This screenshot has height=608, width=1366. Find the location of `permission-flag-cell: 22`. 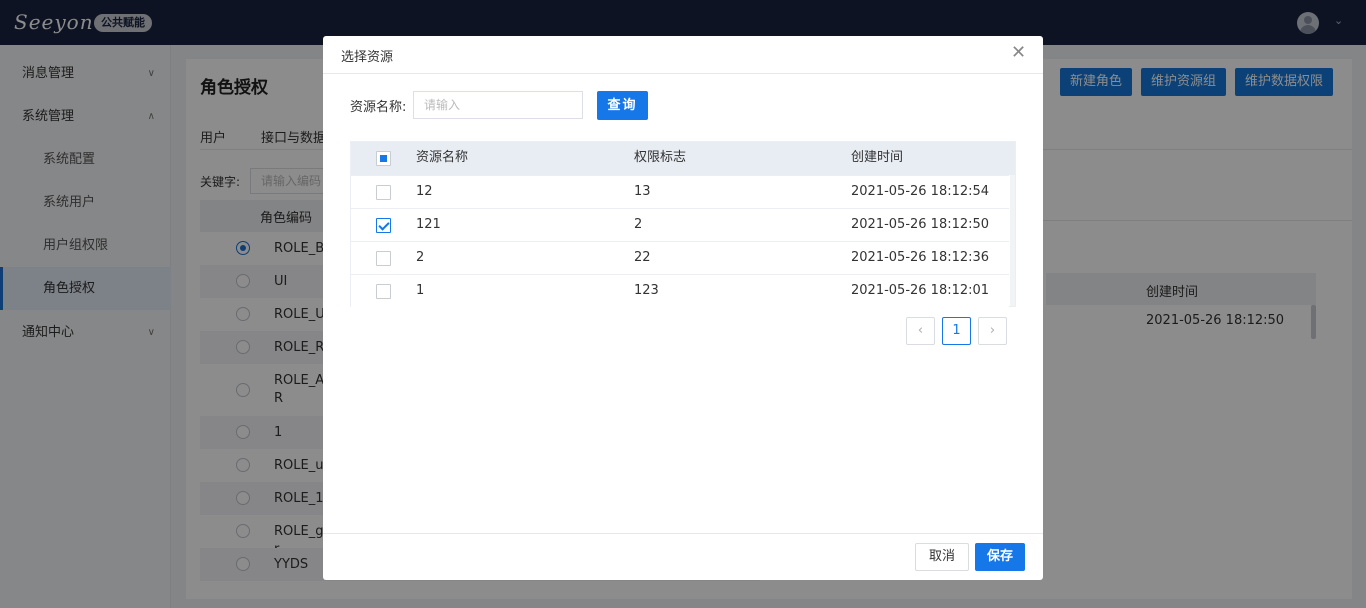

permission-flag-cell: 22 is located at coordinates (642, 257).